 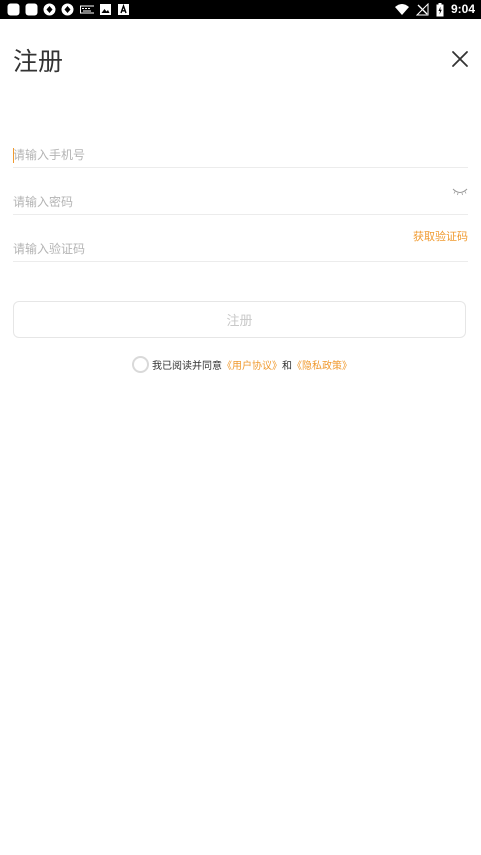 I want to click on battery-charging-icon, so click(x=440, y=9).